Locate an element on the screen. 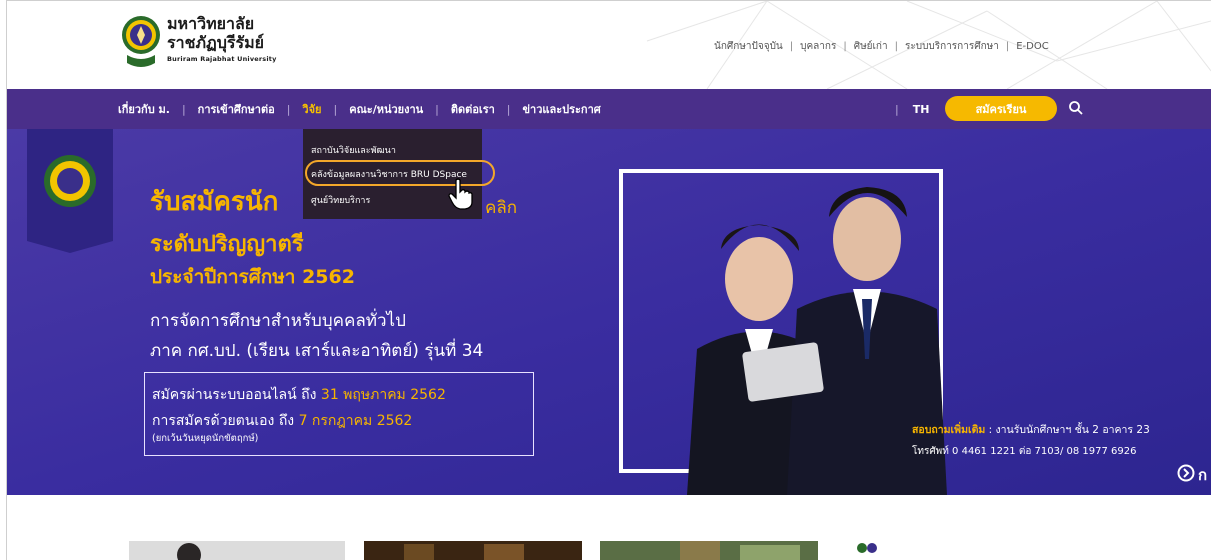  nav-item-news: ข่าวและประกาศ is located at coordinates (562, 109).